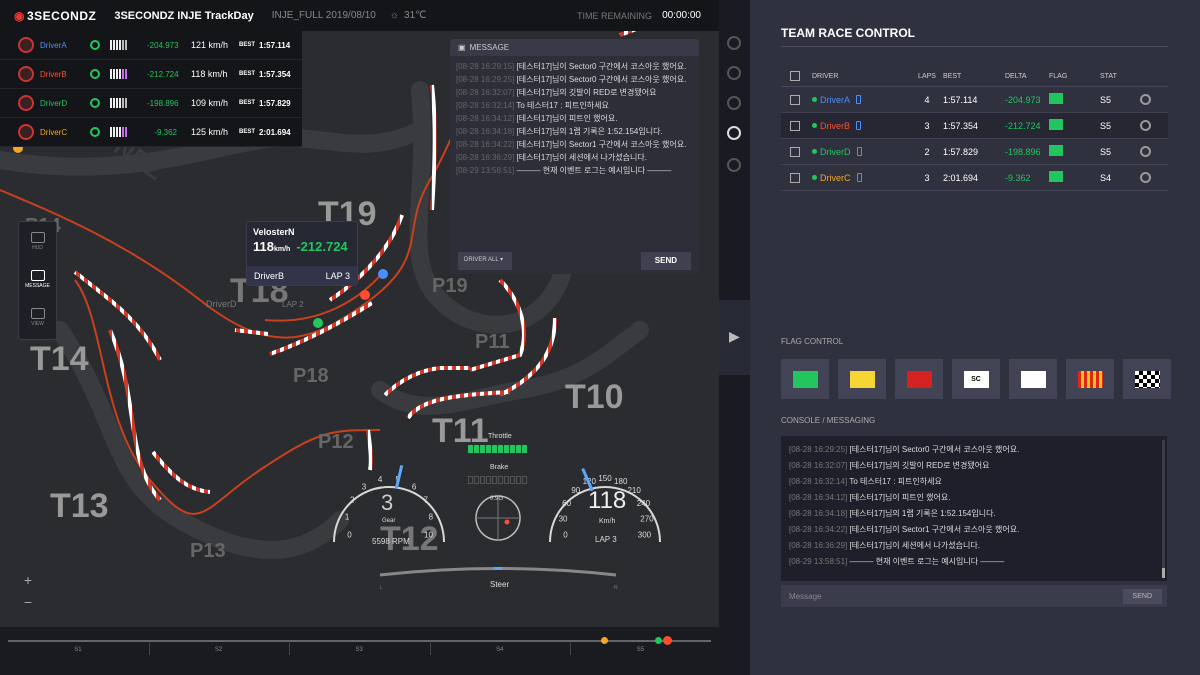 The width and height of the screenshot is (1200, 675). What do you see at coordinates (818, 497) in the screenshot?
I see `console-time: [08-28 16:34:12]` at bounding box center [818, 497].